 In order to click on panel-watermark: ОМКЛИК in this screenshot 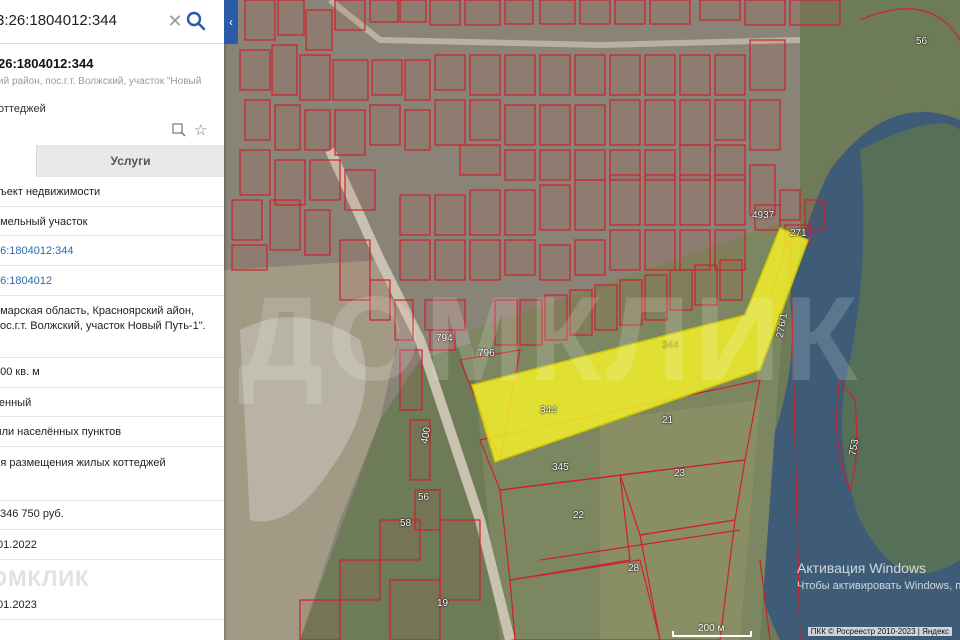, I will do `click(45, 578)`.